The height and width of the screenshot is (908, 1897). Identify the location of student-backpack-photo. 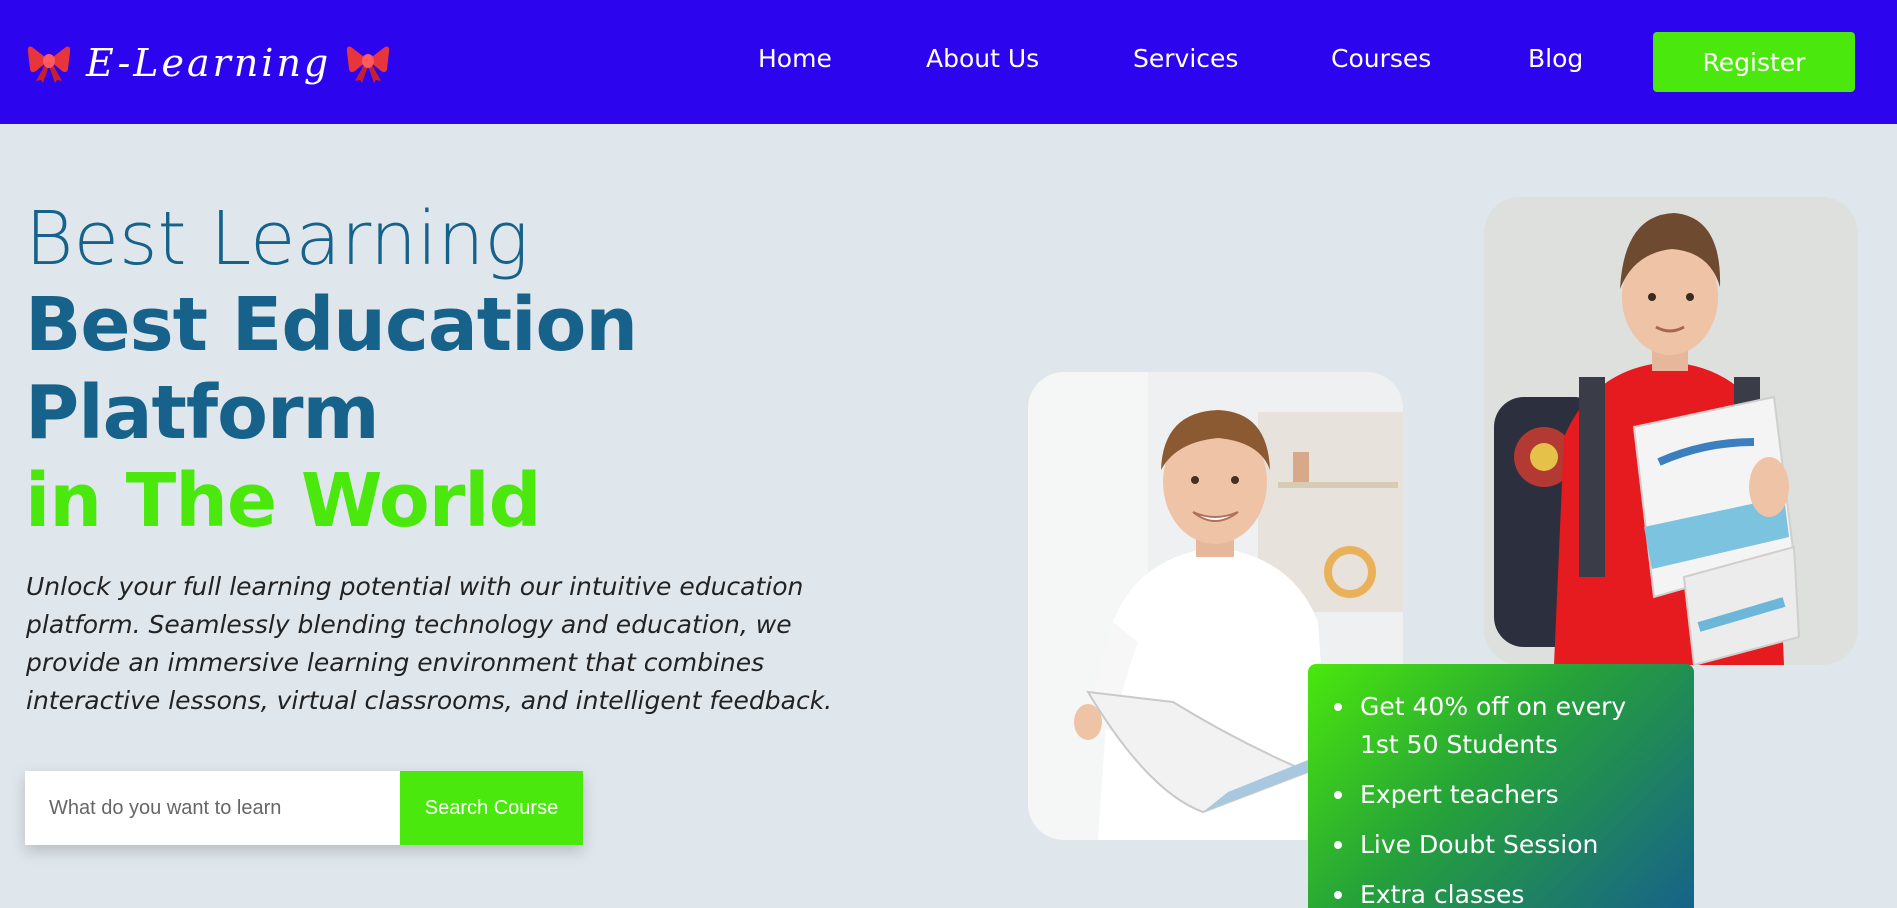
(1671, 431).